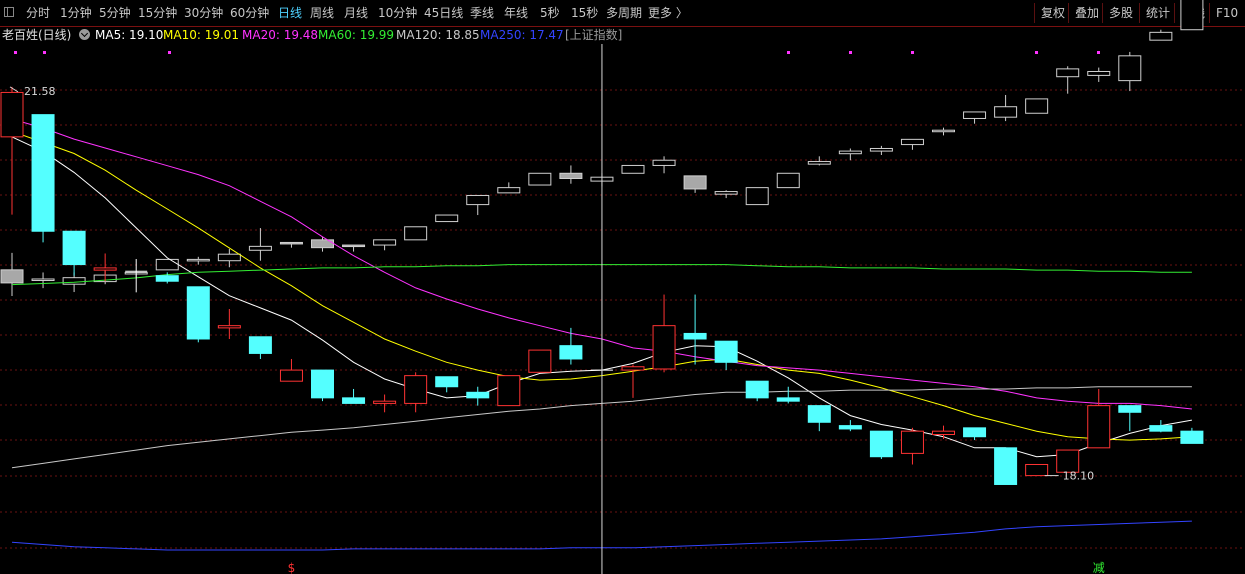 The height and width of the screenshot is (574, 1245). I want to click on event-marker: 减, so click(1099, 567).